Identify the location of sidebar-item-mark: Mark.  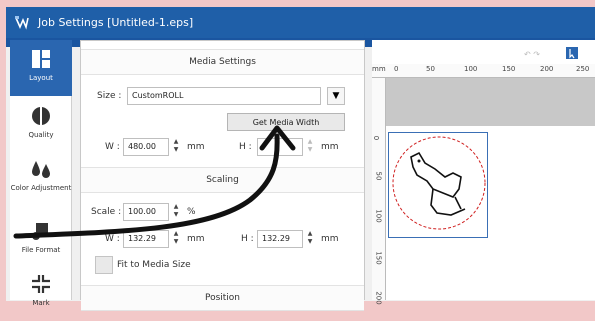
(41, 293).